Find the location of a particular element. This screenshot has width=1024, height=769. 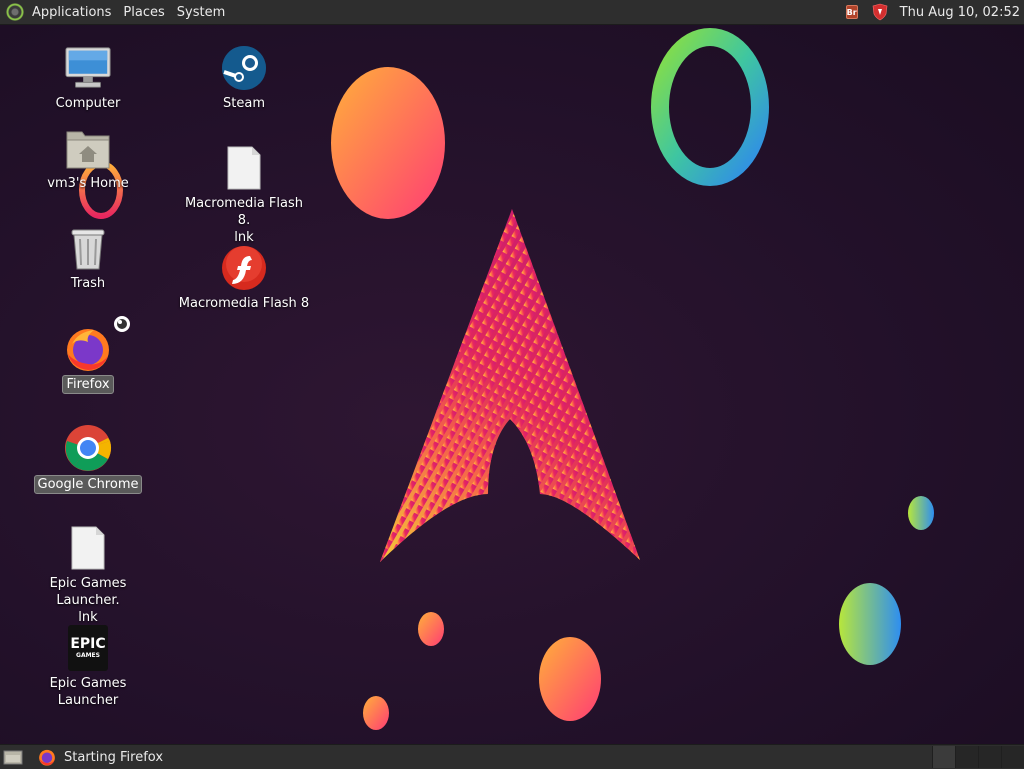

places-menu-label: Places is located at coordinates (144, 12).